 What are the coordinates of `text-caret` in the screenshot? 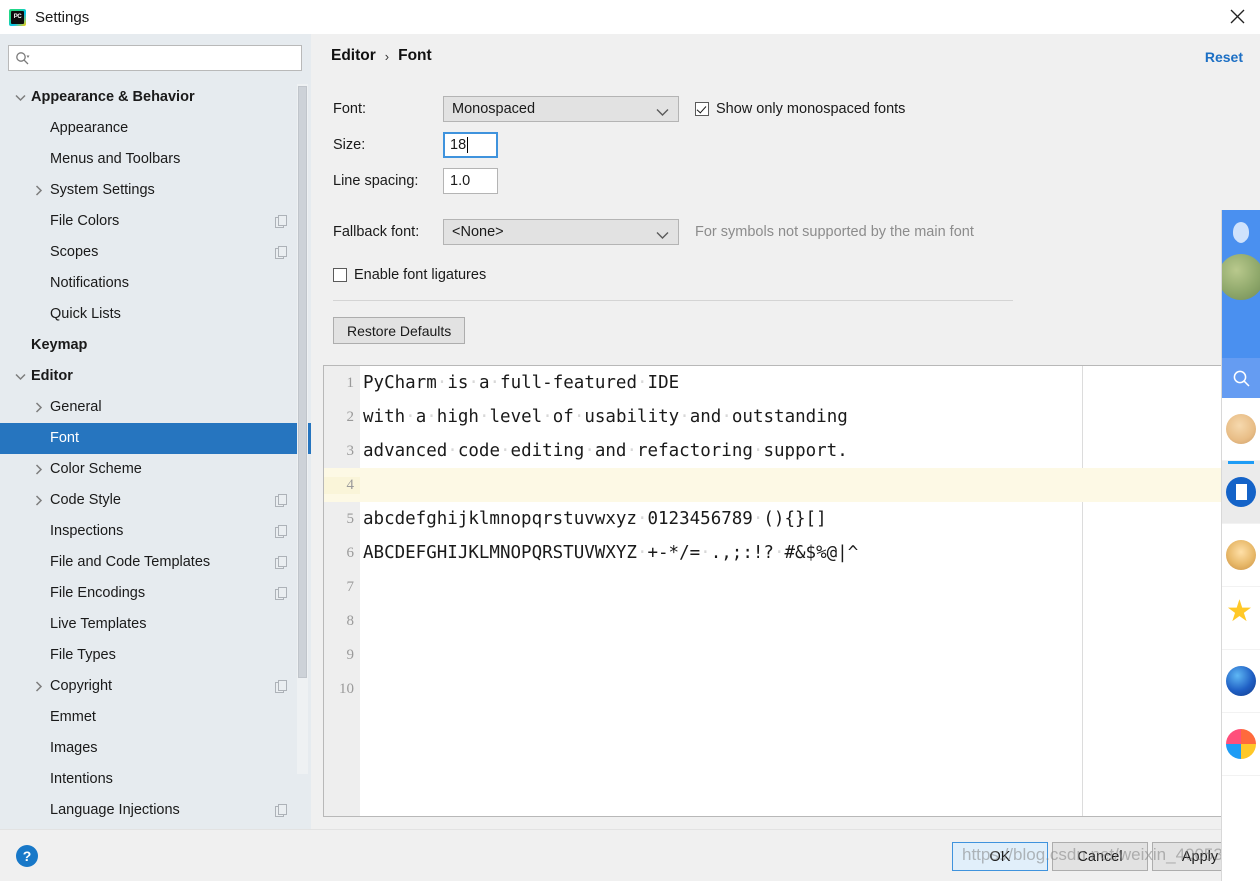 It's located at (468, 145).